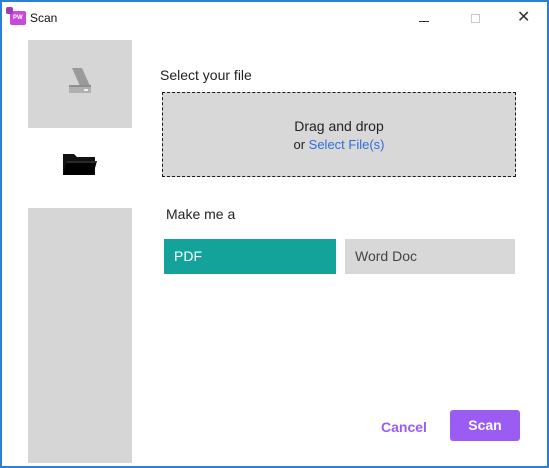 The height and width of the screenshot is (468, 549). I want to click on maximize-button, so click(476, 19).